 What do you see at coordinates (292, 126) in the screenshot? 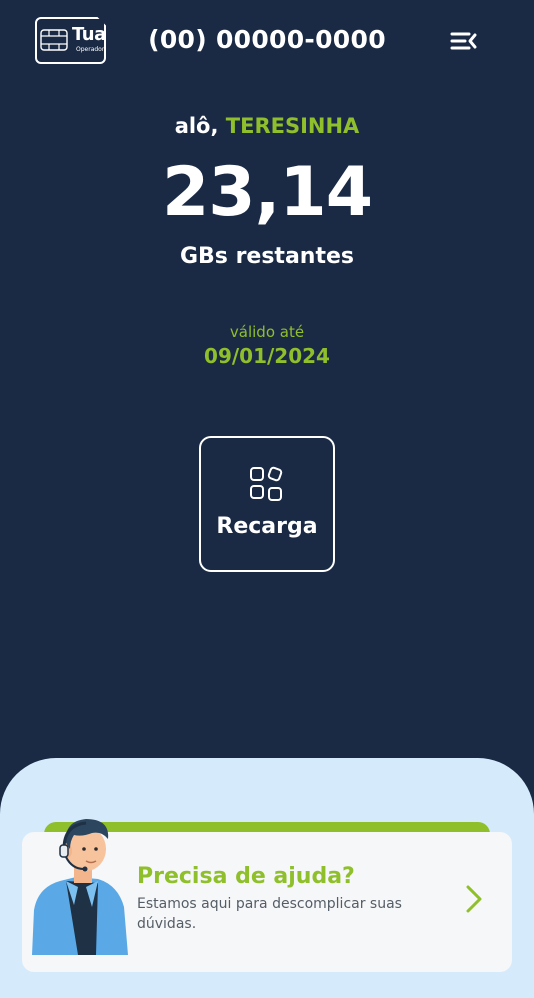
I see `user-name: TERESINHA` at bounding box center [292, 126].